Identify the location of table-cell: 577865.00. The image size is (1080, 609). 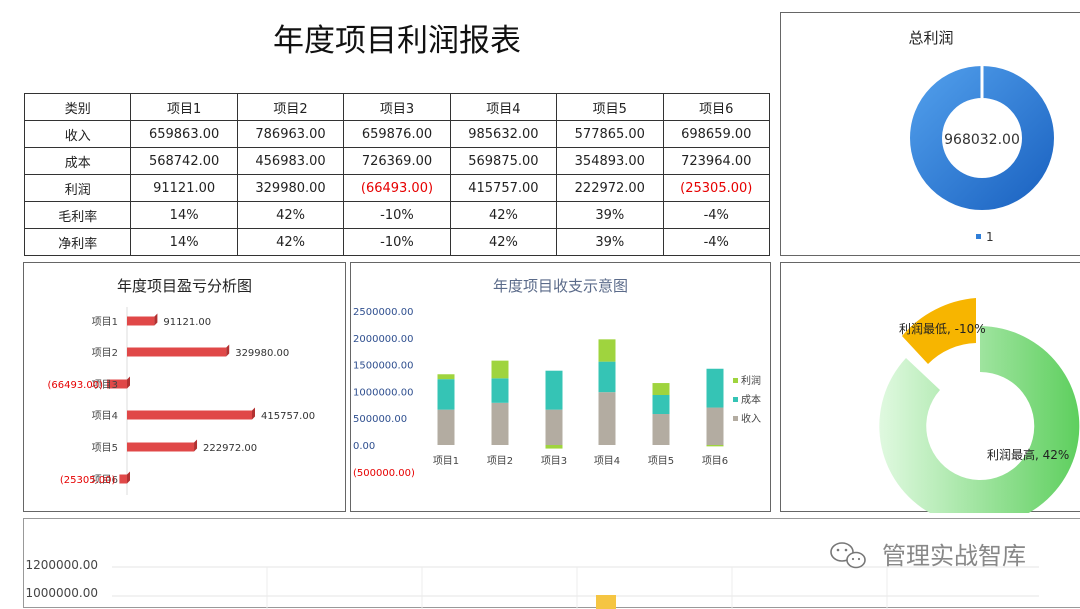
(610, 134).